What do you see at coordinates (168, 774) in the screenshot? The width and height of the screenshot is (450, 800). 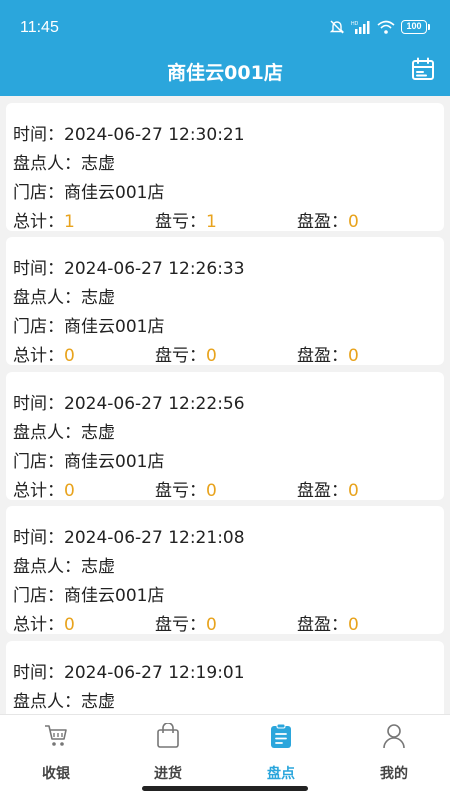 I see `tab-label: 进货` at bounding box center [168, 774].